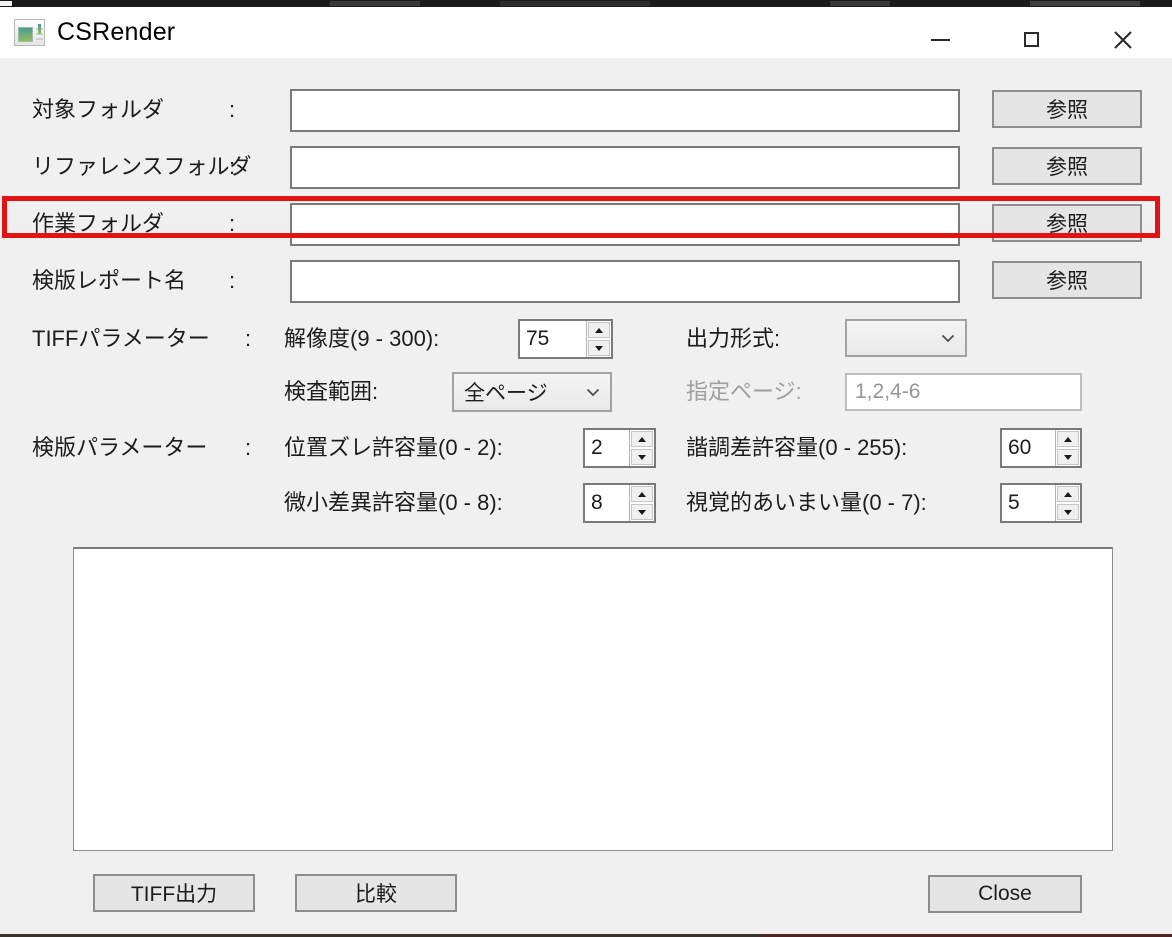 This screenshot has height=937, width=1172. I want to click on minimize-icon, so click(940, 39).